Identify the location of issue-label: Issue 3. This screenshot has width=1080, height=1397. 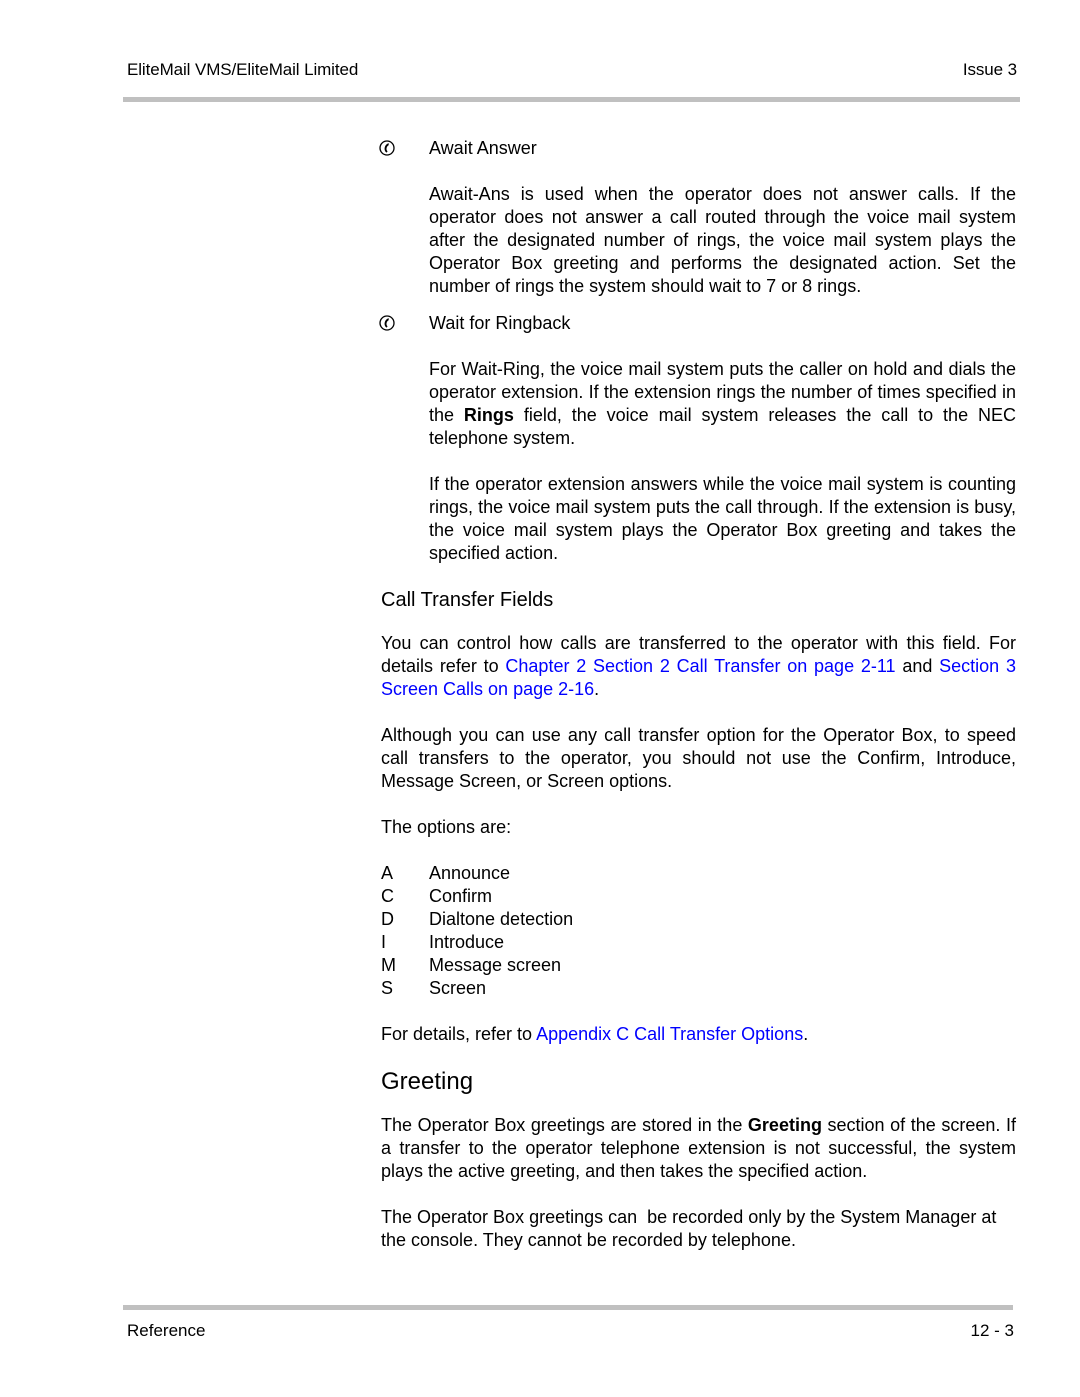
(989, 69).